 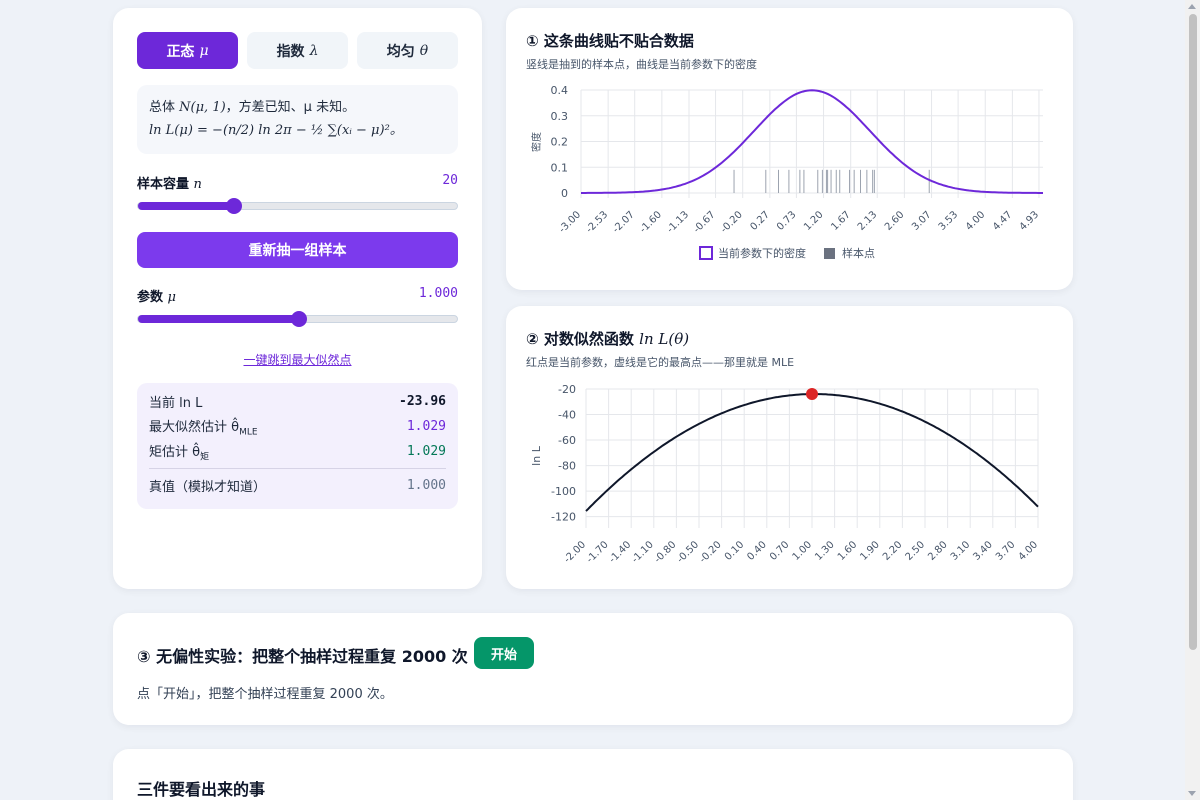 I want to click on loglik-y-axis-label: ln L, so click(x=536, y=455).